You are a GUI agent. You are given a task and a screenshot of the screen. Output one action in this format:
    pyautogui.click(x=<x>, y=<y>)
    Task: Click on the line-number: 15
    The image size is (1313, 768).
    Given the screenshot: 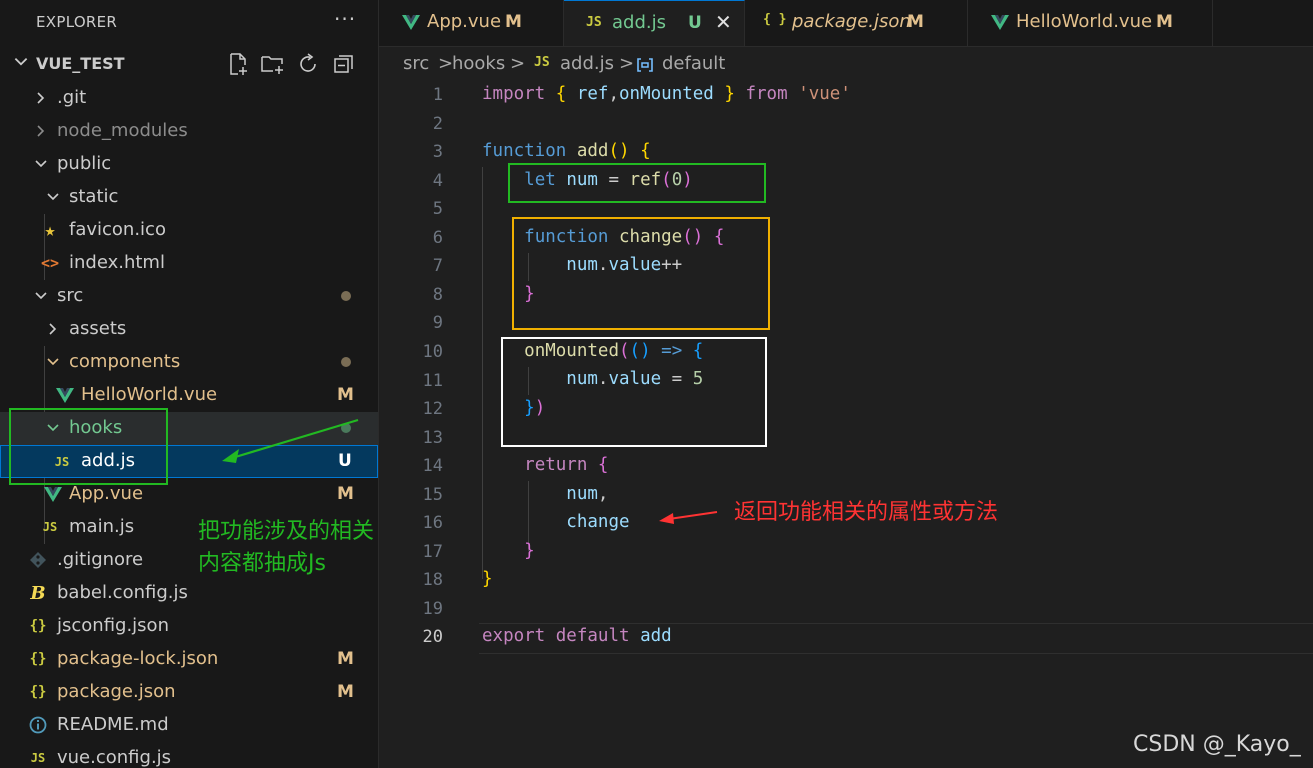 What is the action you would take?
    pyautogui.click(x=432, y=494)
    